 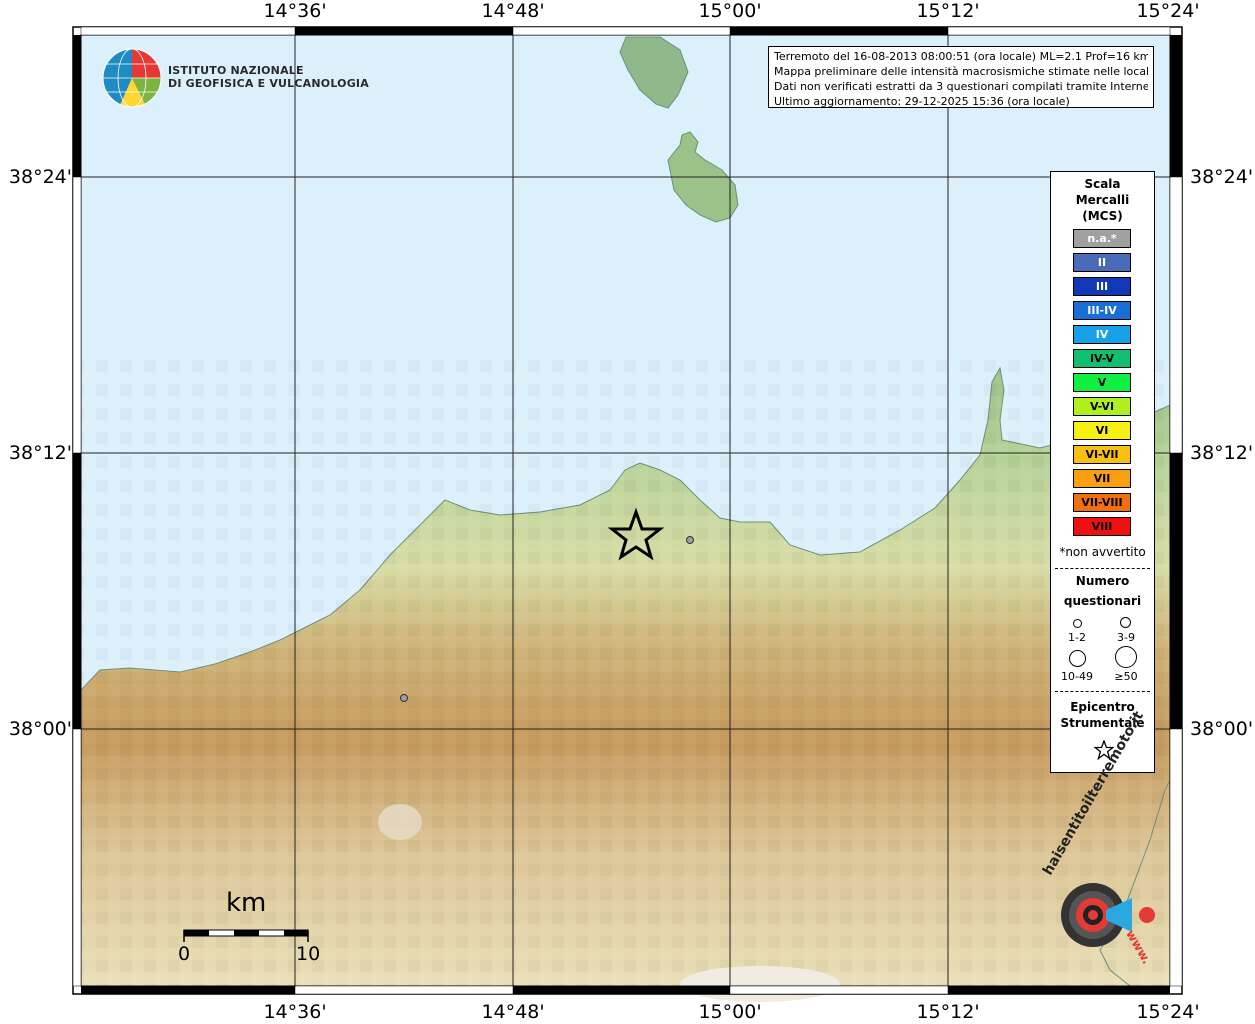 What do you see at coordinates (40, 177) in the screenshot?
I see `tick-left-0: 38°24'` at bounding box center [40, 177].